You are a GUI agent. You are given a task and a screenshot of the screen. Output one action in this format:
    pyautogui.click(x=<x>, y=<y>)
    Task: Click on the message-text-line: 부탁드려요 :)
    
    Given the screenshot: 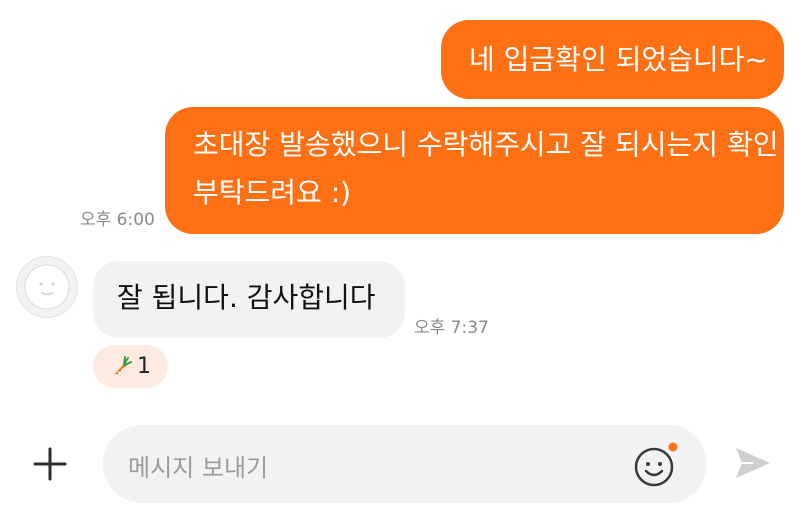 What is the action you would take?
    pyautogui.click(x=272, y=192)
    